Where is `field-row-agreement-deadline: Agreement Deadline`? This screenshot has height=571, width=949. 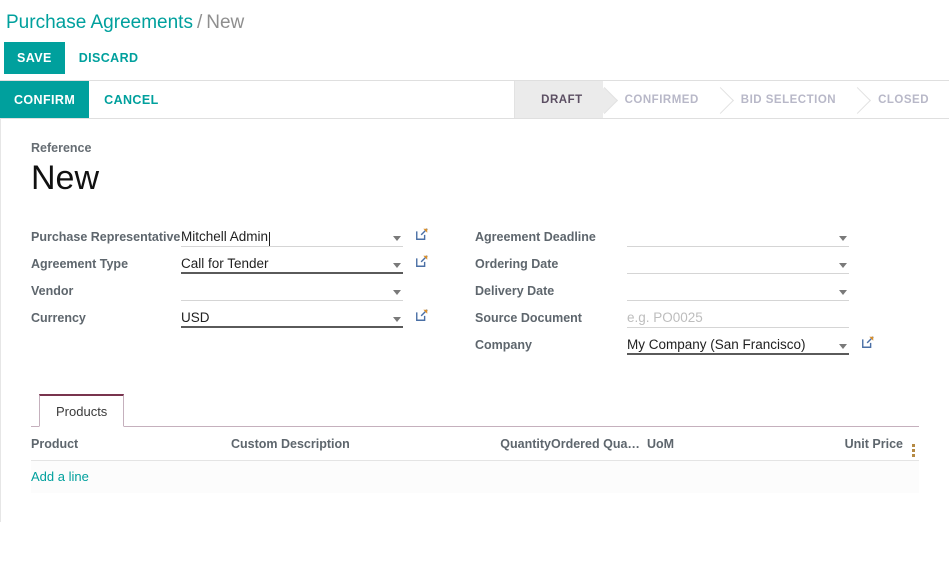
field-row-agreement-deadline: Agreement Deadline is located at coordinates (697, 238).